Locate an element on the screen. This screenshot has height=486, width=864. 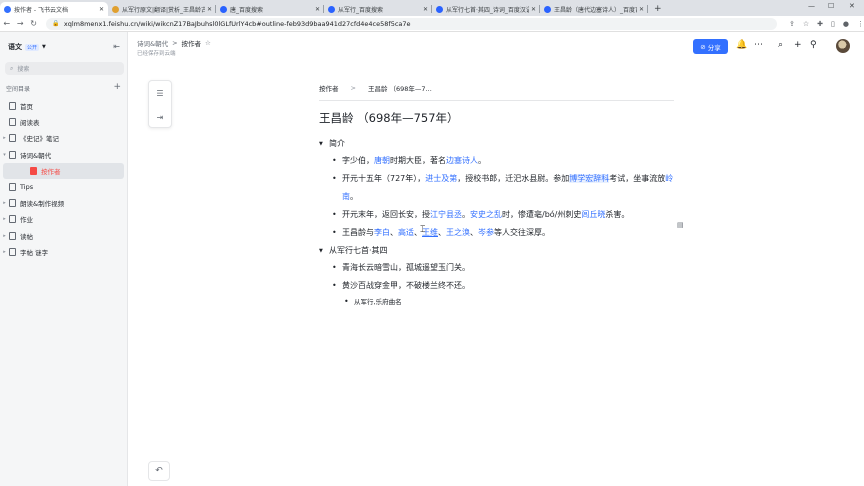
list-item: • 开元末年，返回长安，授江宁县丞。安史之乱时，惨遭亳/bó/州刺史闾丘晓杀害。 is located at coordinates (499, 215).